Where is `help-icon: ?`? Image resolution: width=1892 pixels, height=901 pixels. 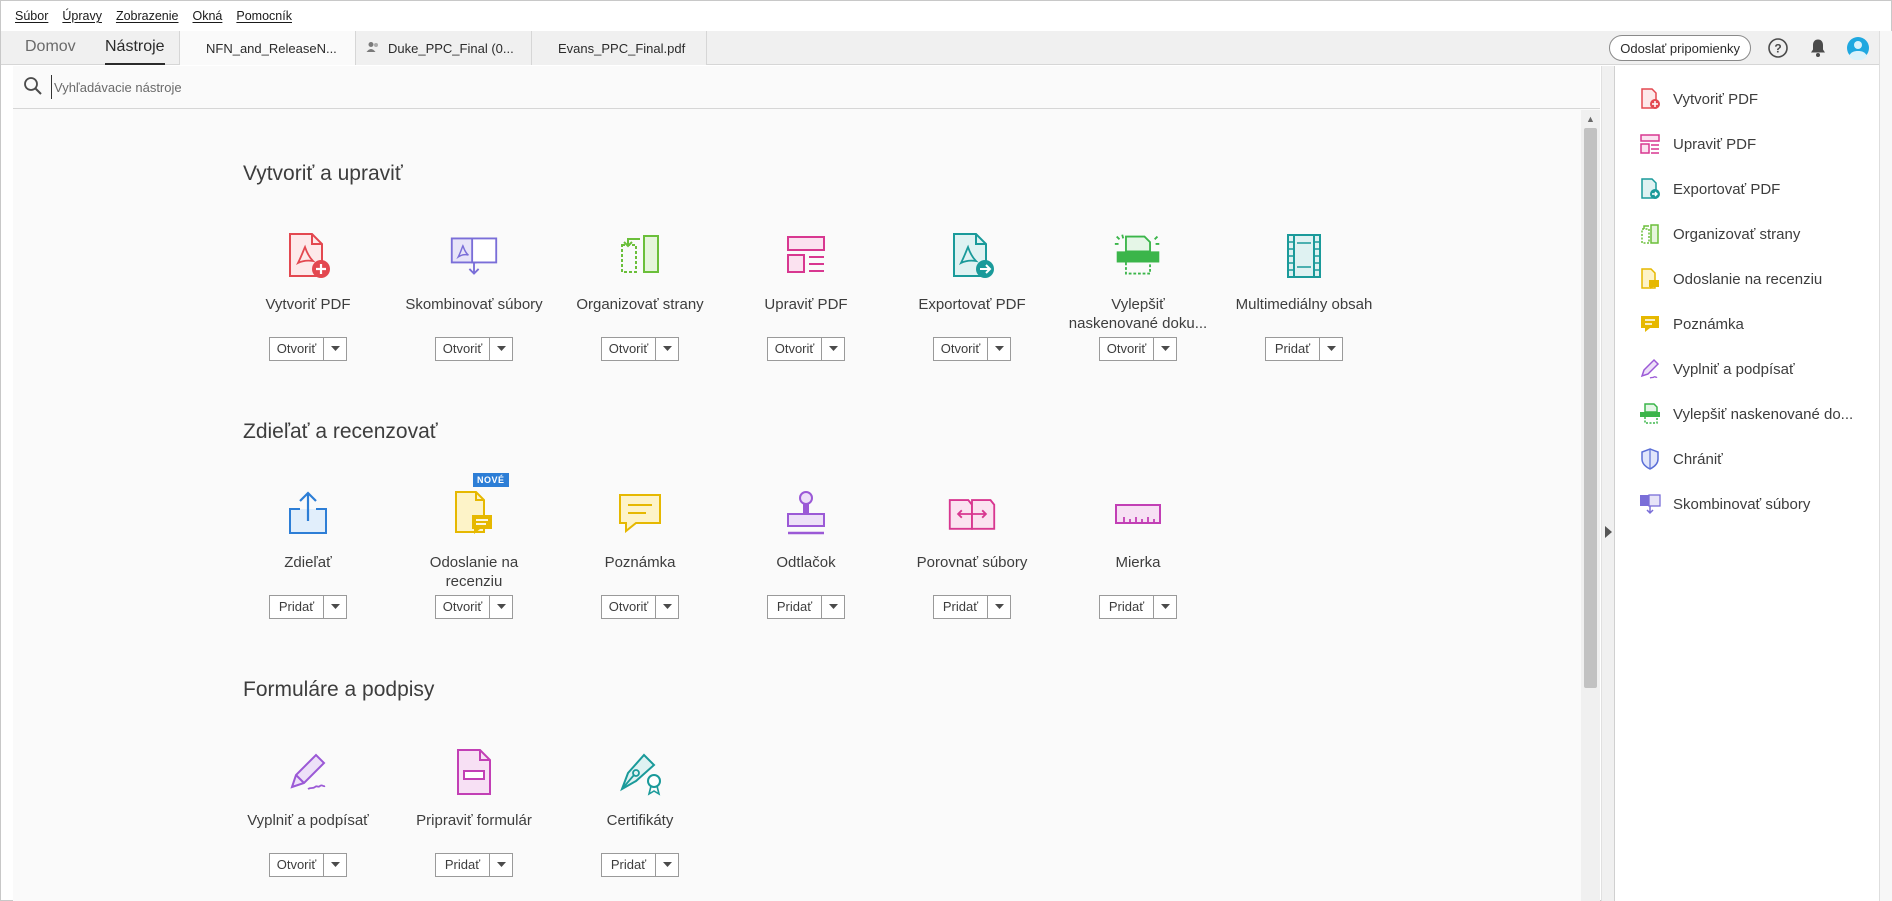 help-icon: ? is located at coordinates (1778, 48).